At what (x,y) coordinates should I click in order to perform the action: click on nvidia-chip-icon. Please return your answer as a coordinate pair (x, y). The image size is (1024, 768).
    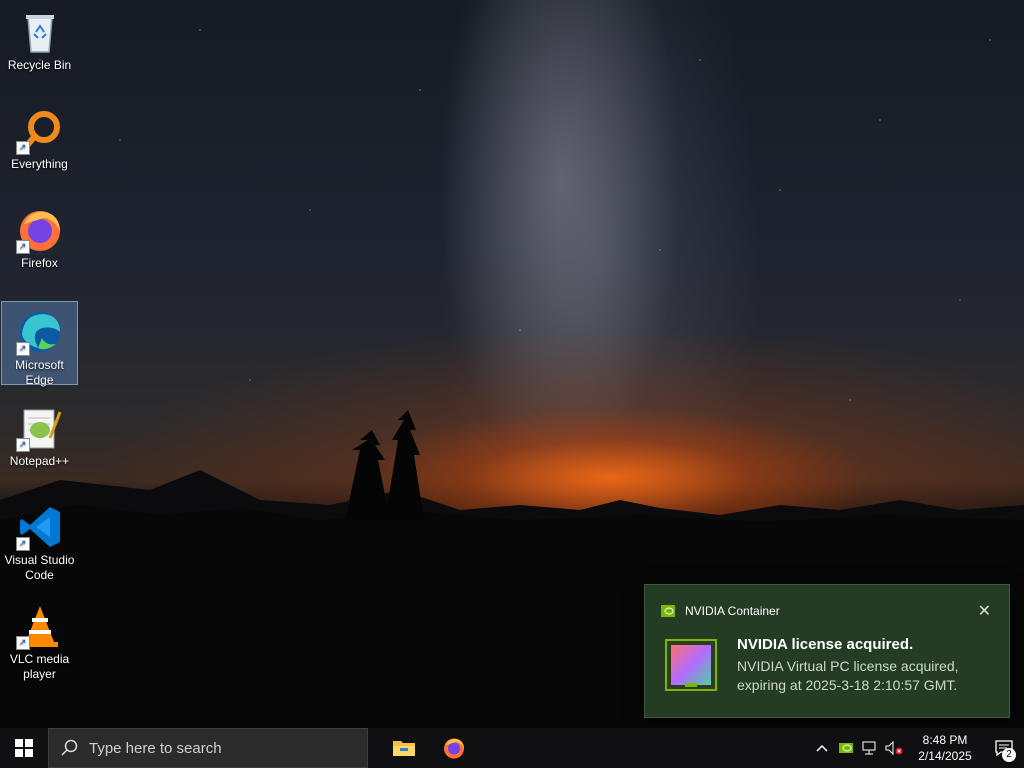
    Looking at the image, I should click on (691, 665).